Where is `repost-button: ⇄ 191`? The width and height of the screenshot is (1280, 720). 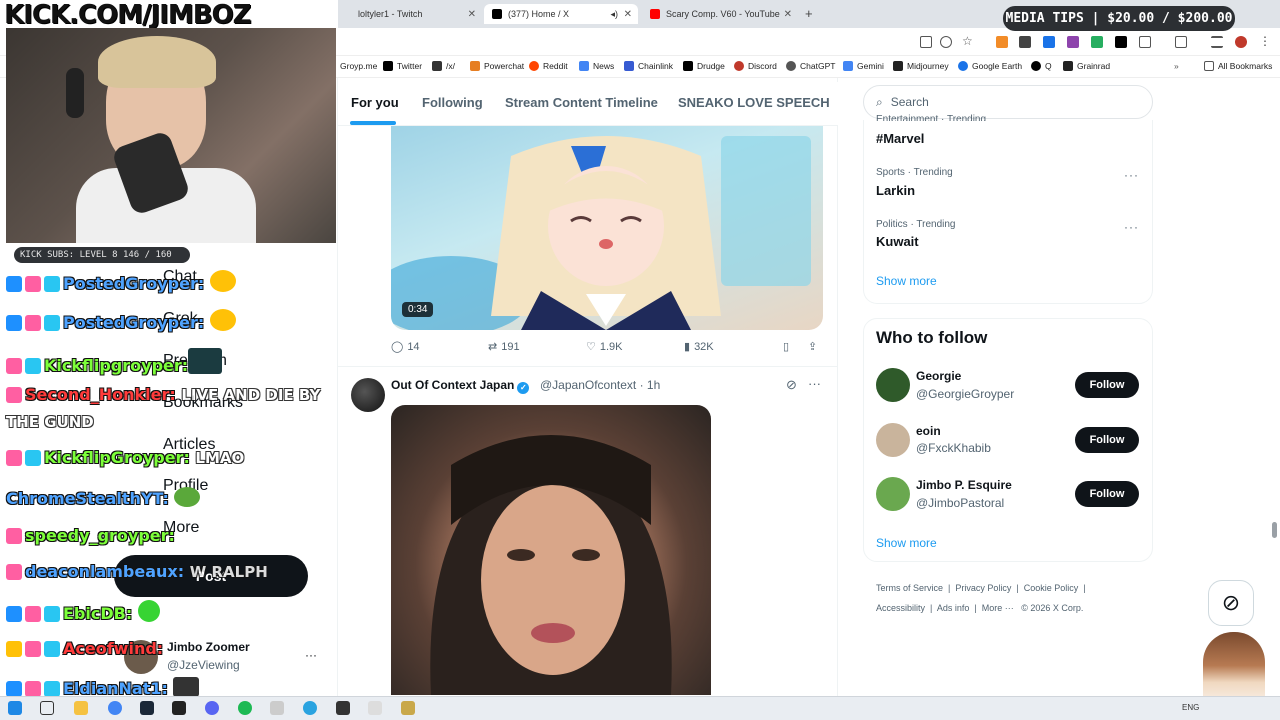
repost-button: ⇄ 191 is located at coordinates (504, 347).